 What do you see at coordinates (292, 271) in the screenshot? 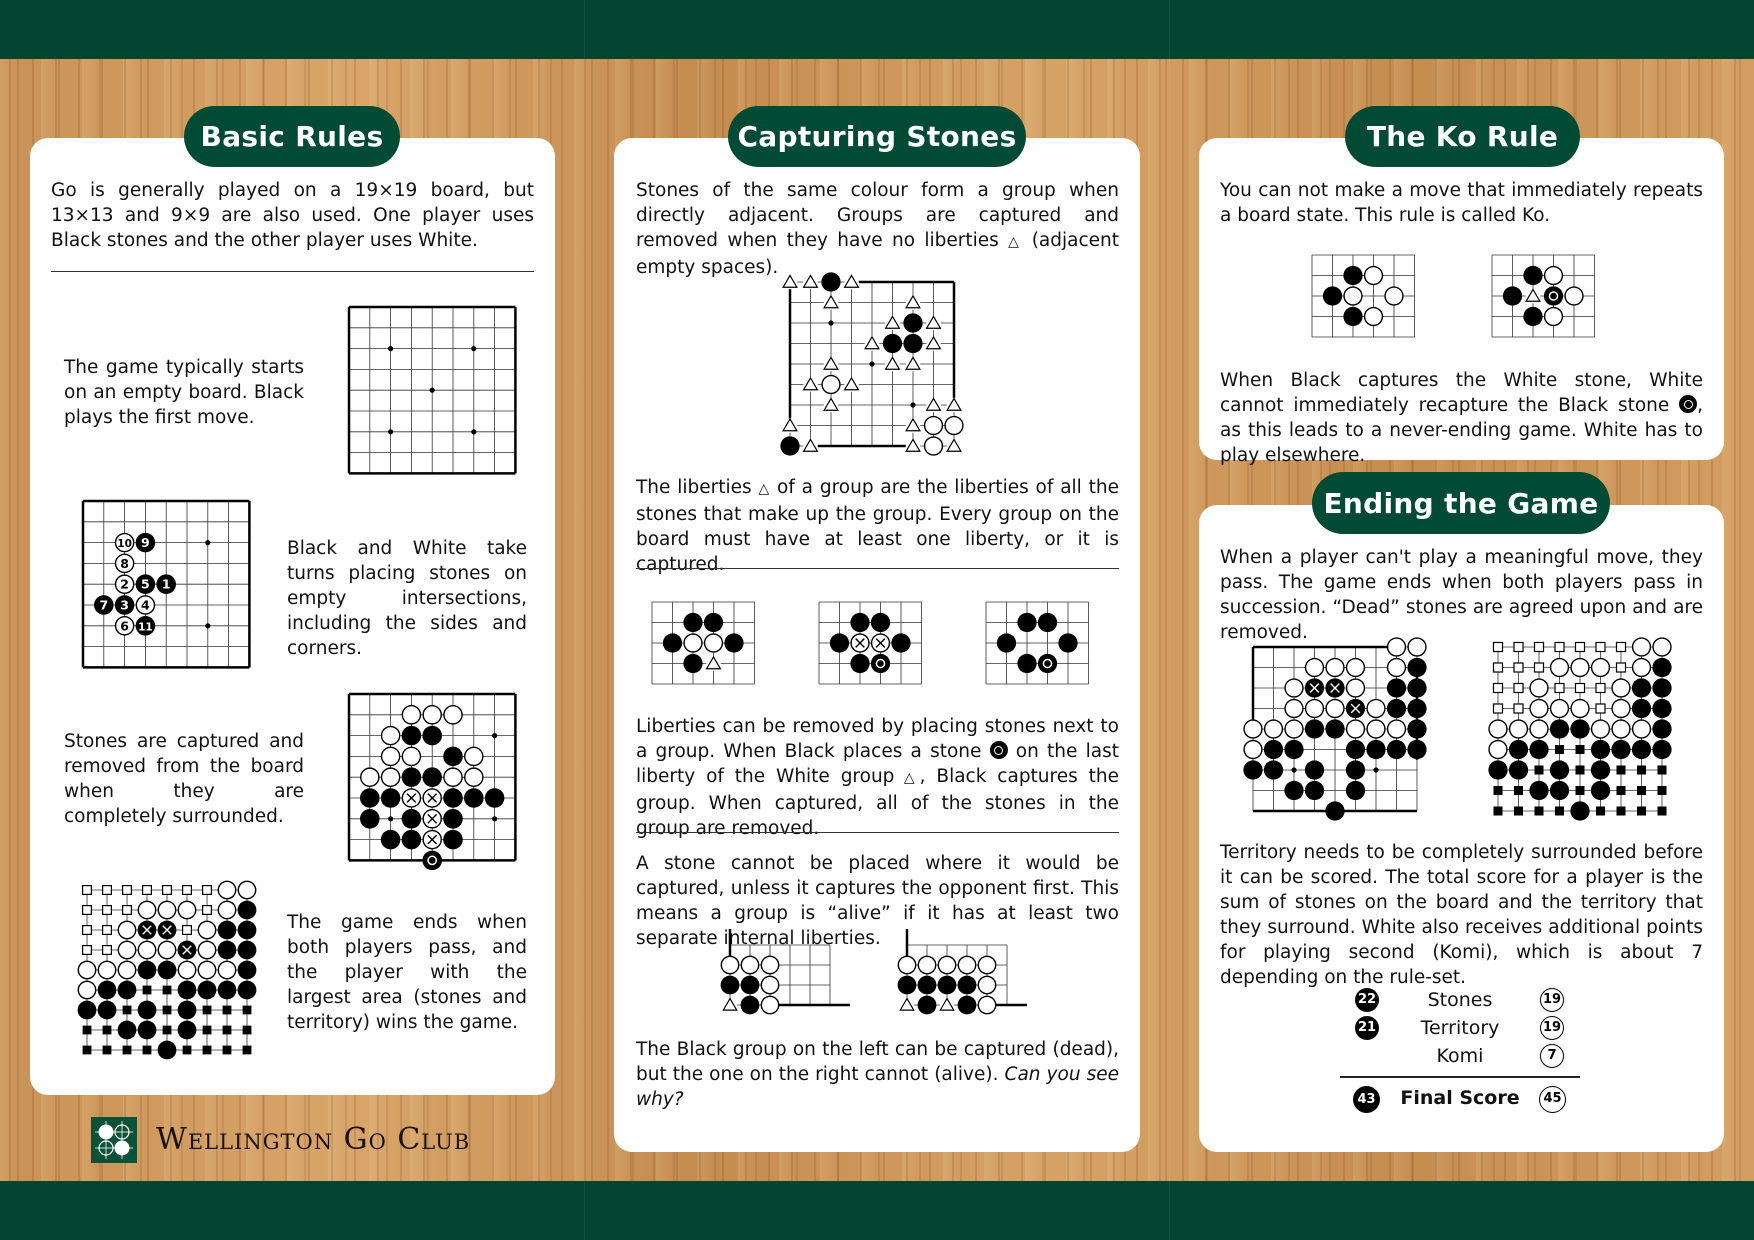
I see `divider` at bounding box center [292, 271].